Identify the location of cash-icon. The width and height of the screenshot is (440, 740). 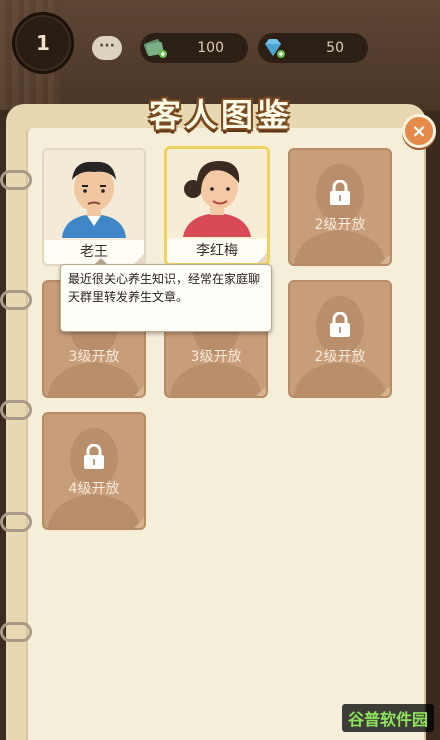
(155, 48).